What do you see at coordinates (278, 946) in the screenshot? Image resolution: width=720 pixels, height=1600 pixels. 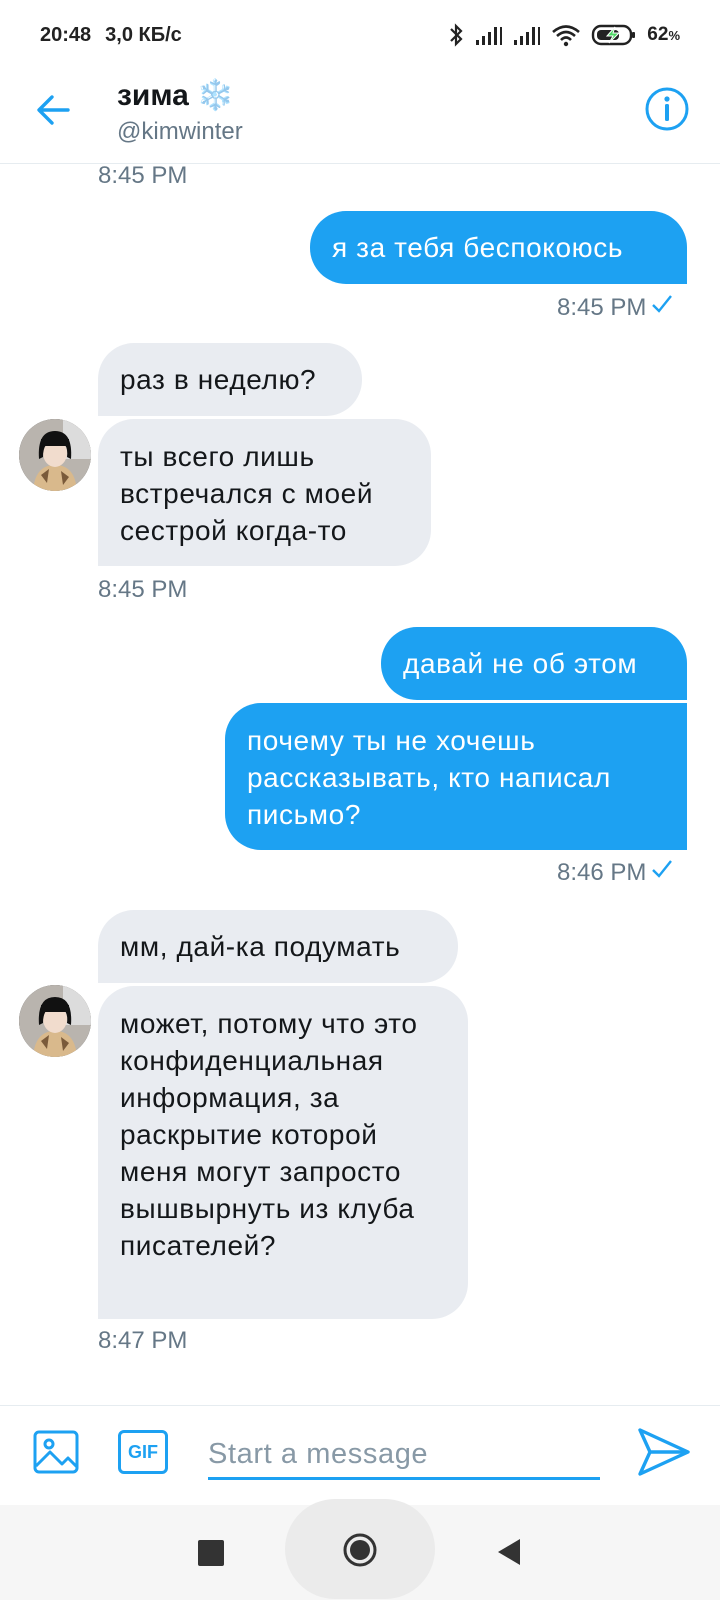 I see `incoming-message: мм, дай-ка подумать` at bounding box center [278, 946].